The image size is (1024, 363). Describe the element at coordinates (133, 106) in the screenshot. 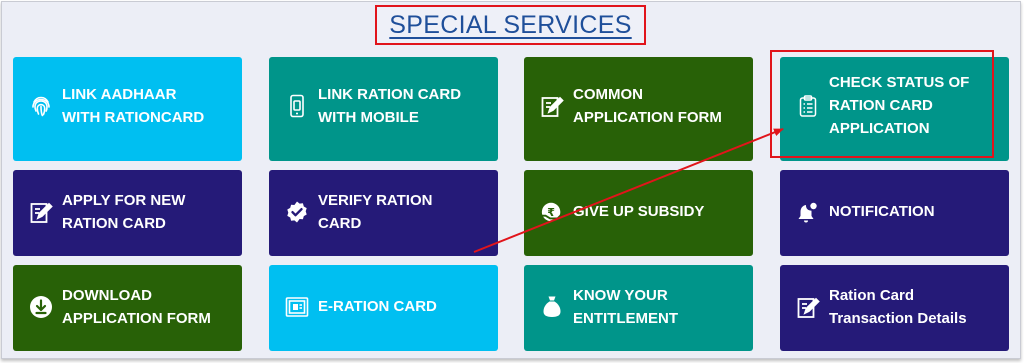

I see `service-card-label: LINK AADHAAR WITH RATIONCARD` at that location.